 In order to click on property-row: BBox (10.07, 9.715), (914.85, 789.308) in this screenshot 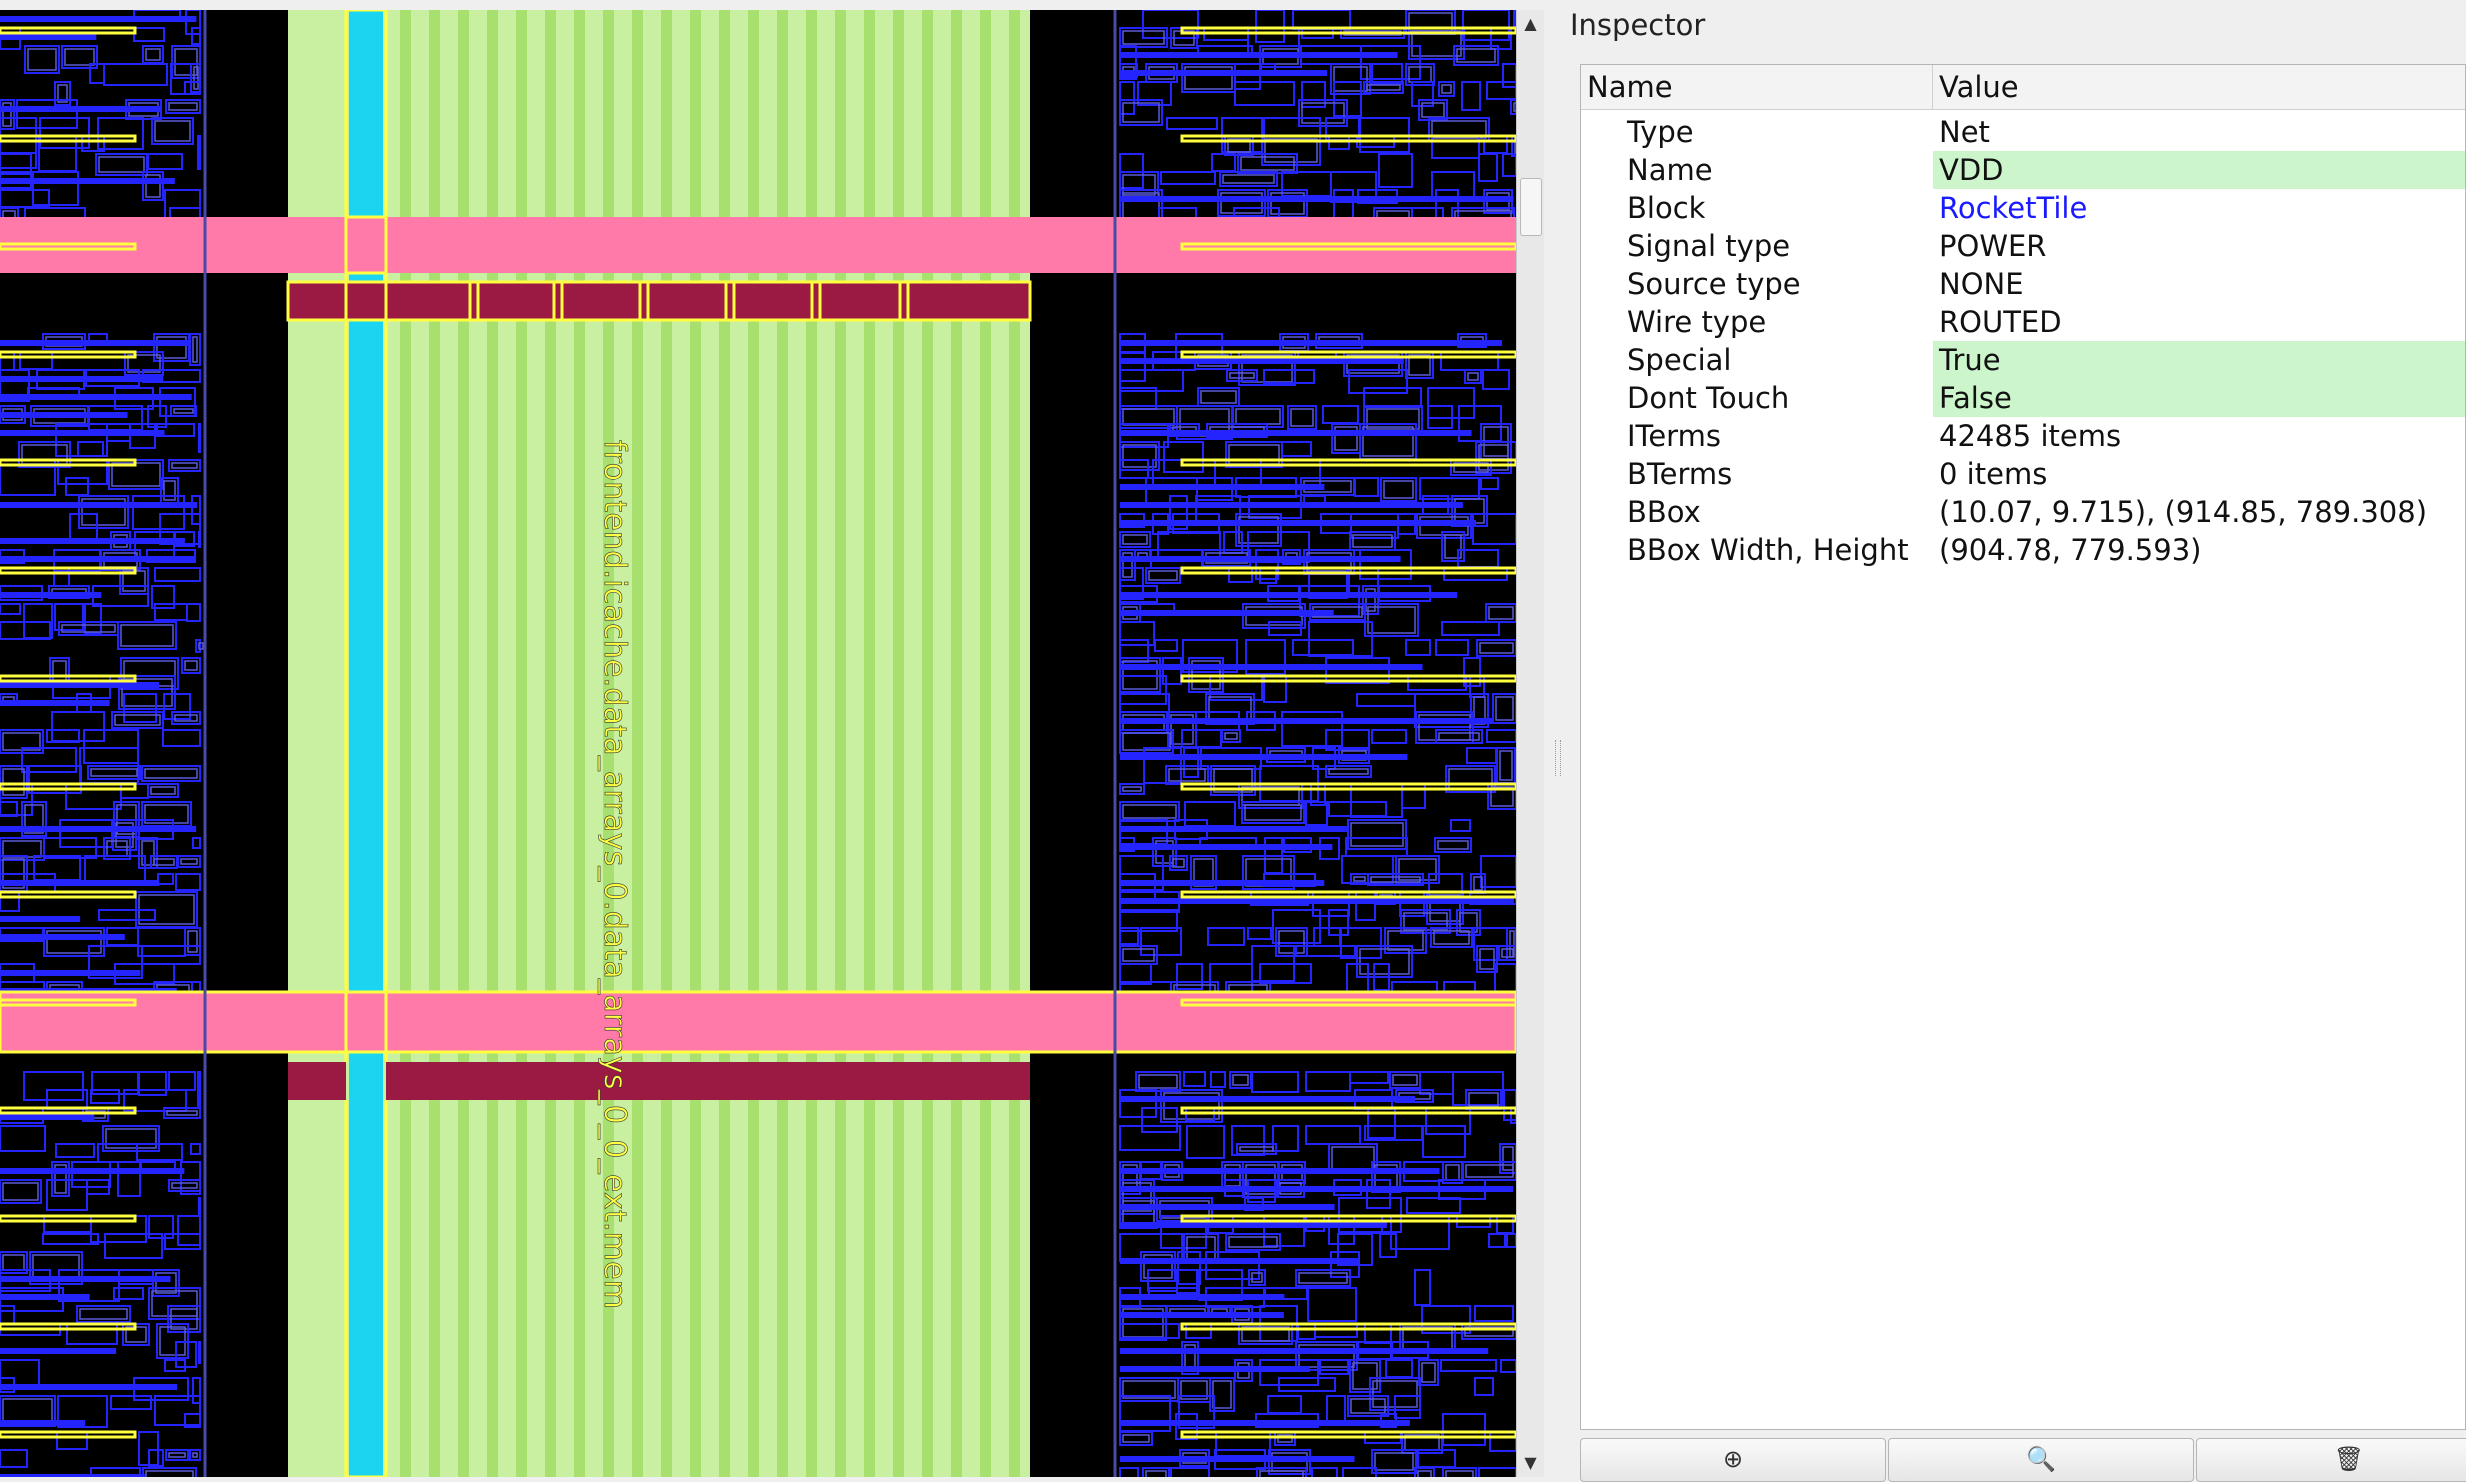, I will do `click(2023, 512)`.